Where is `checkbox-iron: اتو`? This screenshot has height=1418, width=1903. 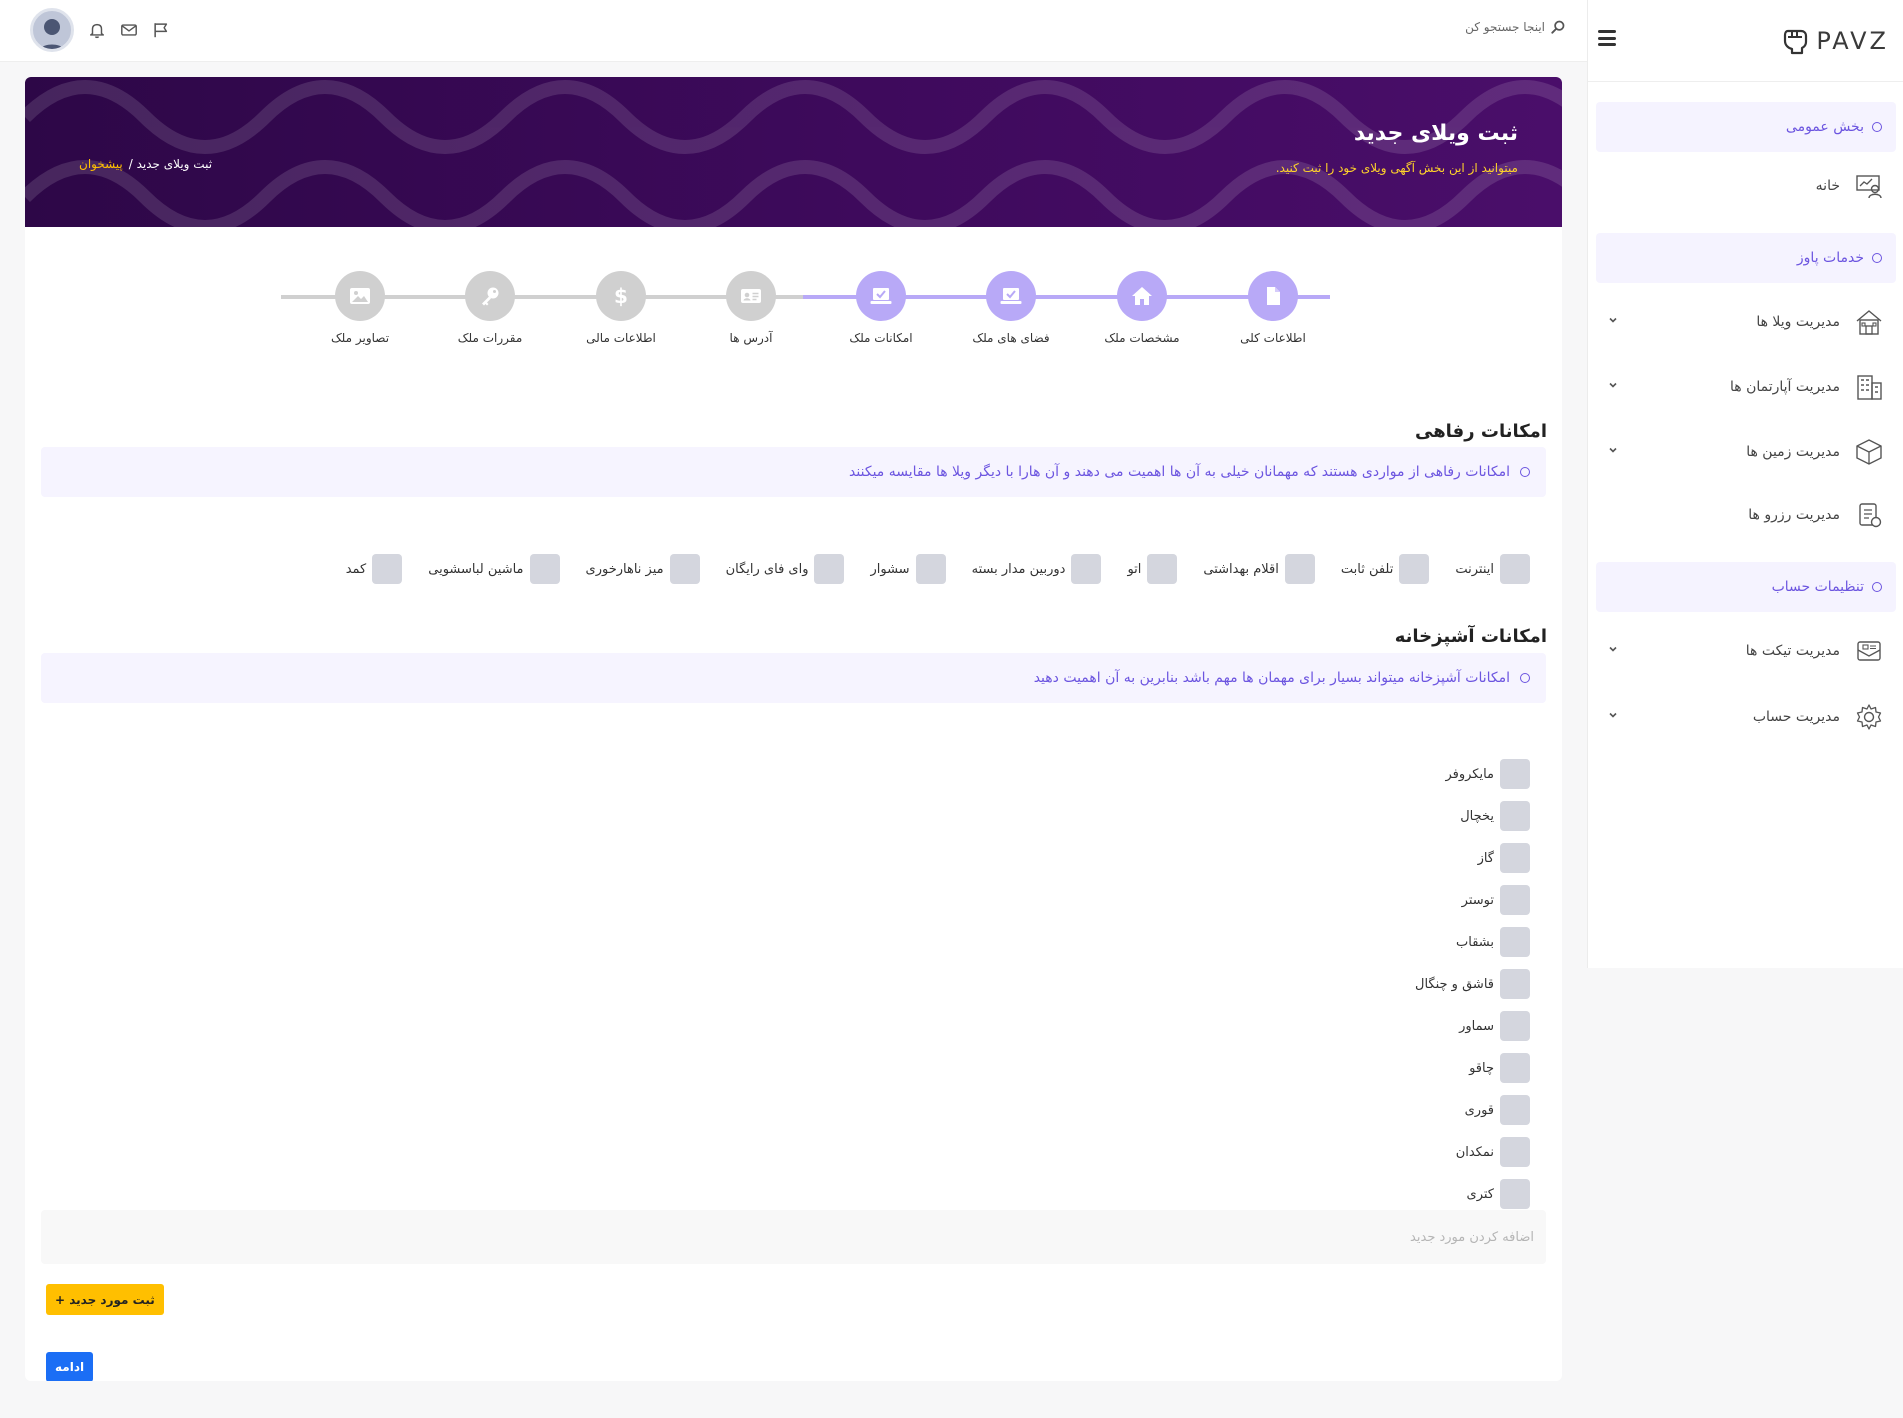 checkbox-iron: اتو is located at coordinates (1152, 569).